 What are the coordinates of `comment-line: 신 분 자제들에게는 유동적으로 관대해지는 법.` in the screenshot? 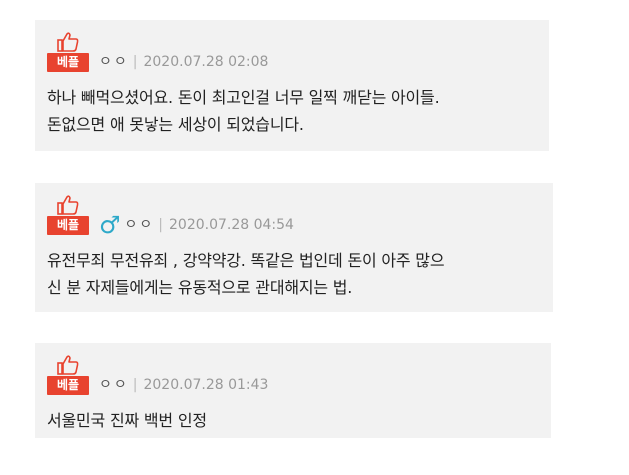 It's located at (200, 287).